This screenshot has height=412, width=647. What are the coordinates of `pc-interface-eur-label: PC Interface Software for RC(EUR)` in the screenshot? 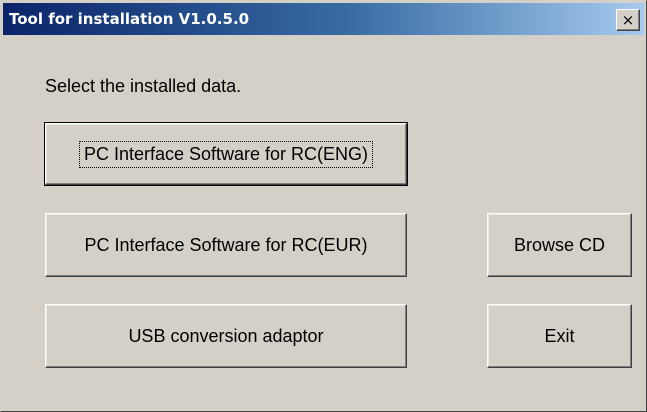 It's located at (226, 244).